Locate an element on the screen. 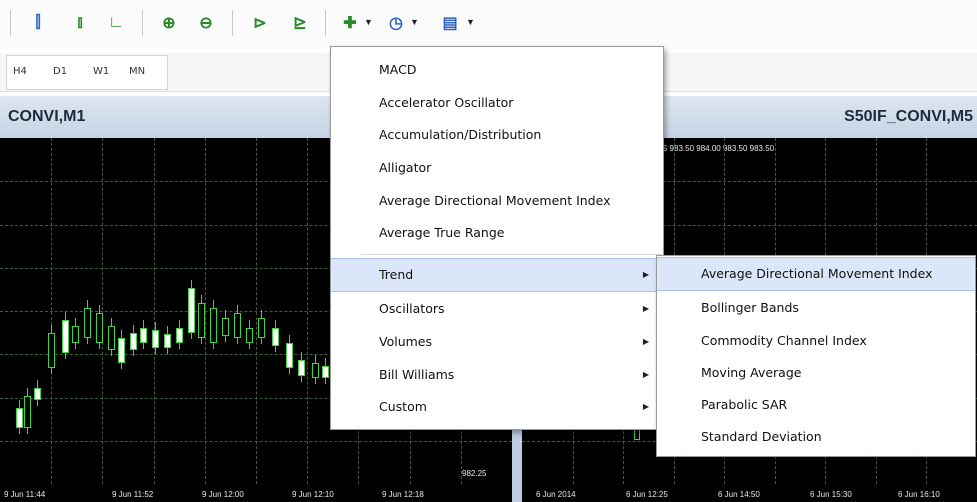 This screenshot has width=977, height=502. timeframe-w1: W1 is located at coordinates (101, 71).